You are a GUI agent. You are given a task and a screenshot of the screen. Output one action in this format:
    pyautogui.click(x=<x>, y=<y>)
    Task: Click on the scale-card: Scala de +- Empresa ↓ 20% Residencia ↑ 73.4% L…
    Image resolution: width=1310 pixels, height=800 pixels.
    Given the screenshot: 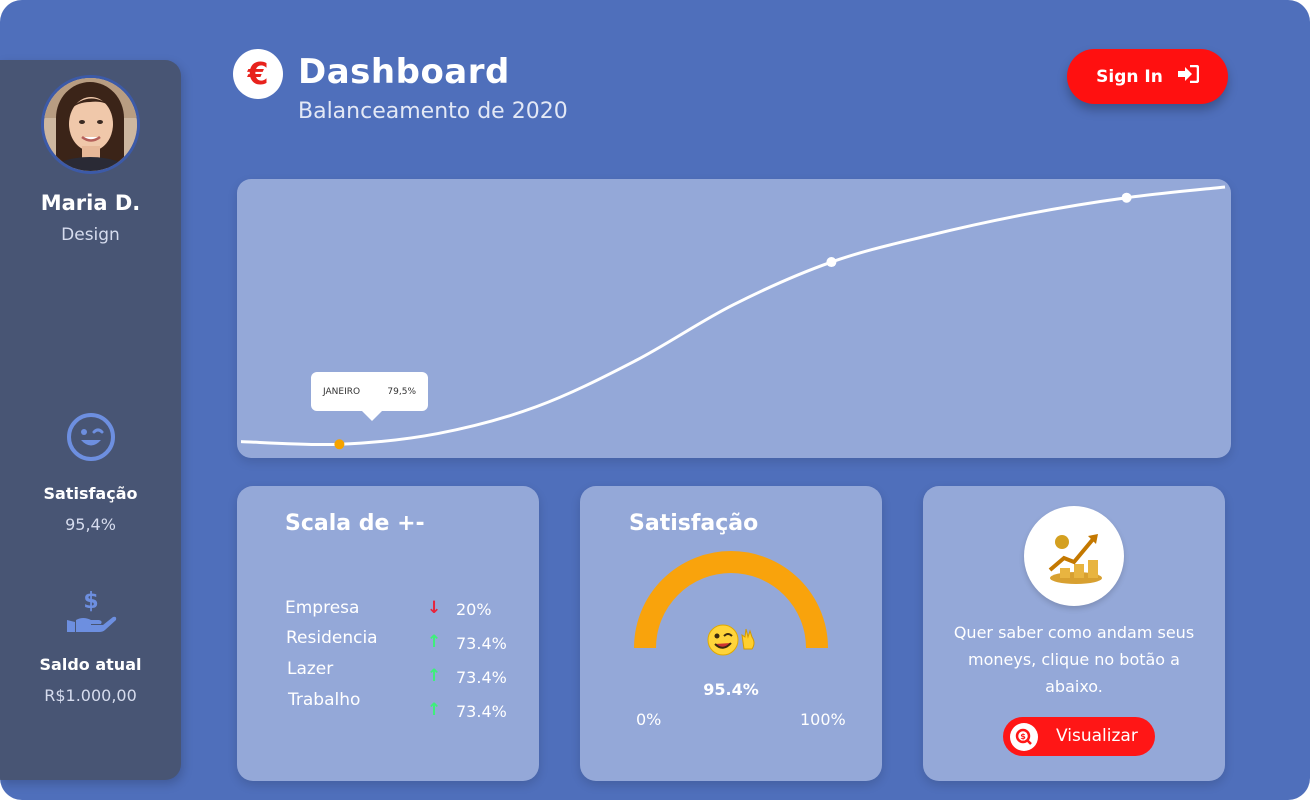 What is the action you would take?
    pyautogui.click(x=388, y=633)
    